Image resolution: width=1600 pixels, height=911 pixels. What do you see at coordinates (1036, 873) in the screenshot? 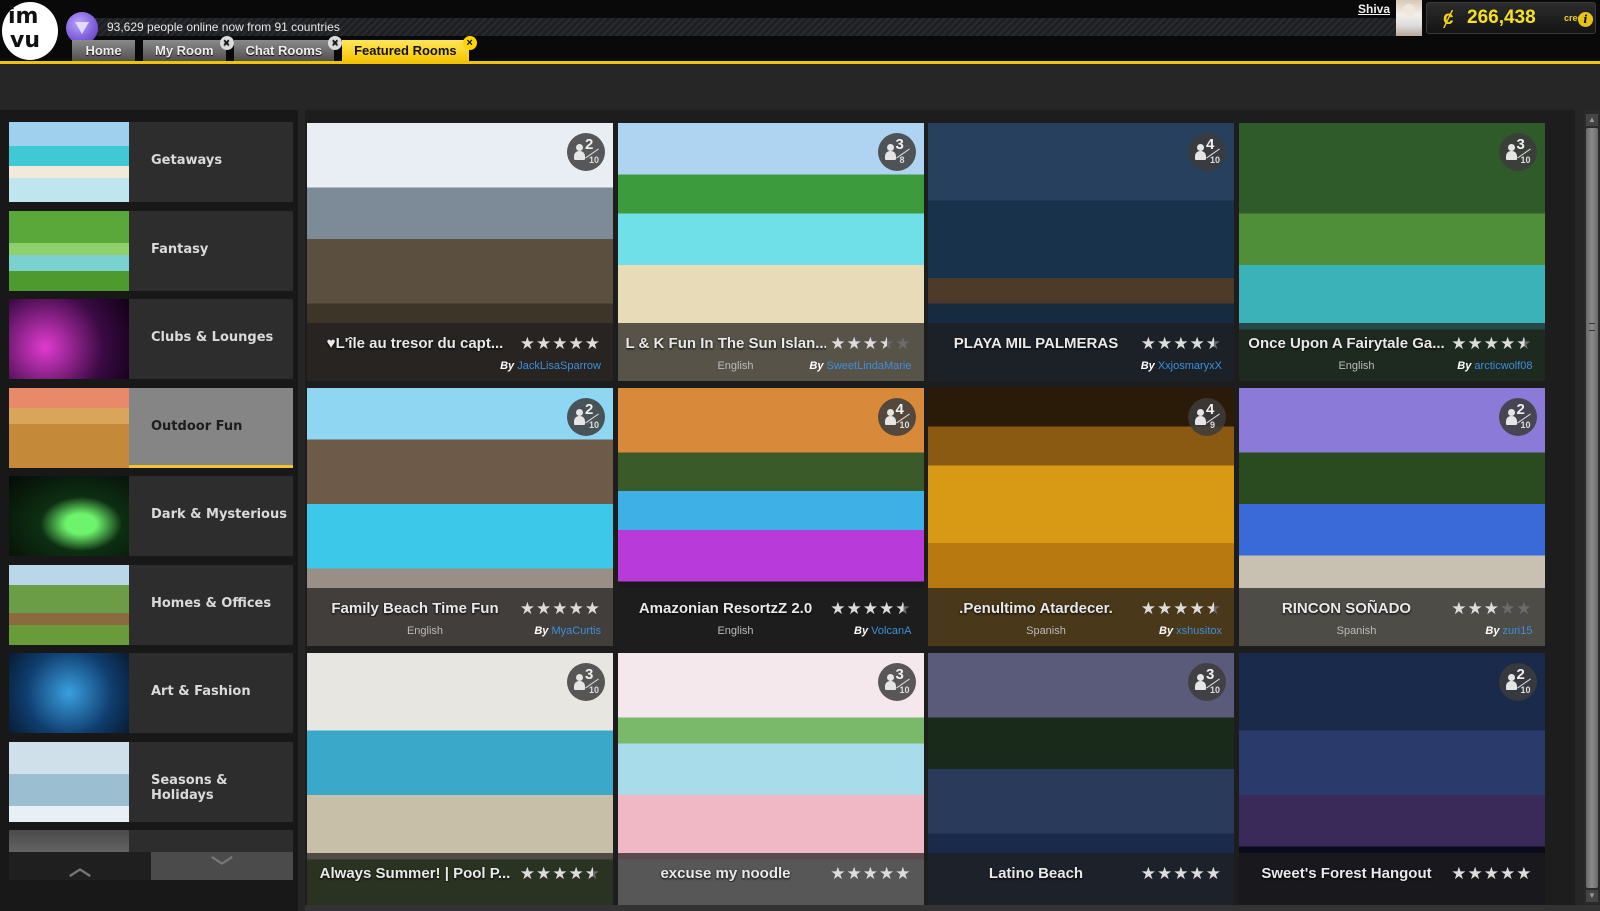
I see `room-title: Latino Beach` at bounding box center [1036, 873].